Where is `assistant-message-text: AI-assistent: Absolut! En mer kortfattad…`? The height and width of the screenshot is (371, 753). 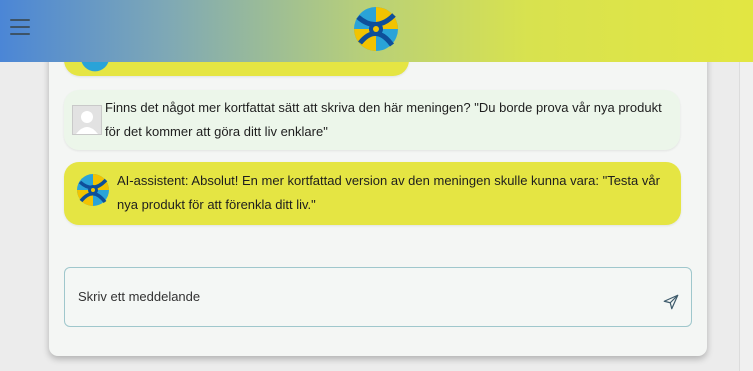
assistant-message-text: AI-assistent: Absolut! En mer kortfattad… is located at coordinates (388, 192).